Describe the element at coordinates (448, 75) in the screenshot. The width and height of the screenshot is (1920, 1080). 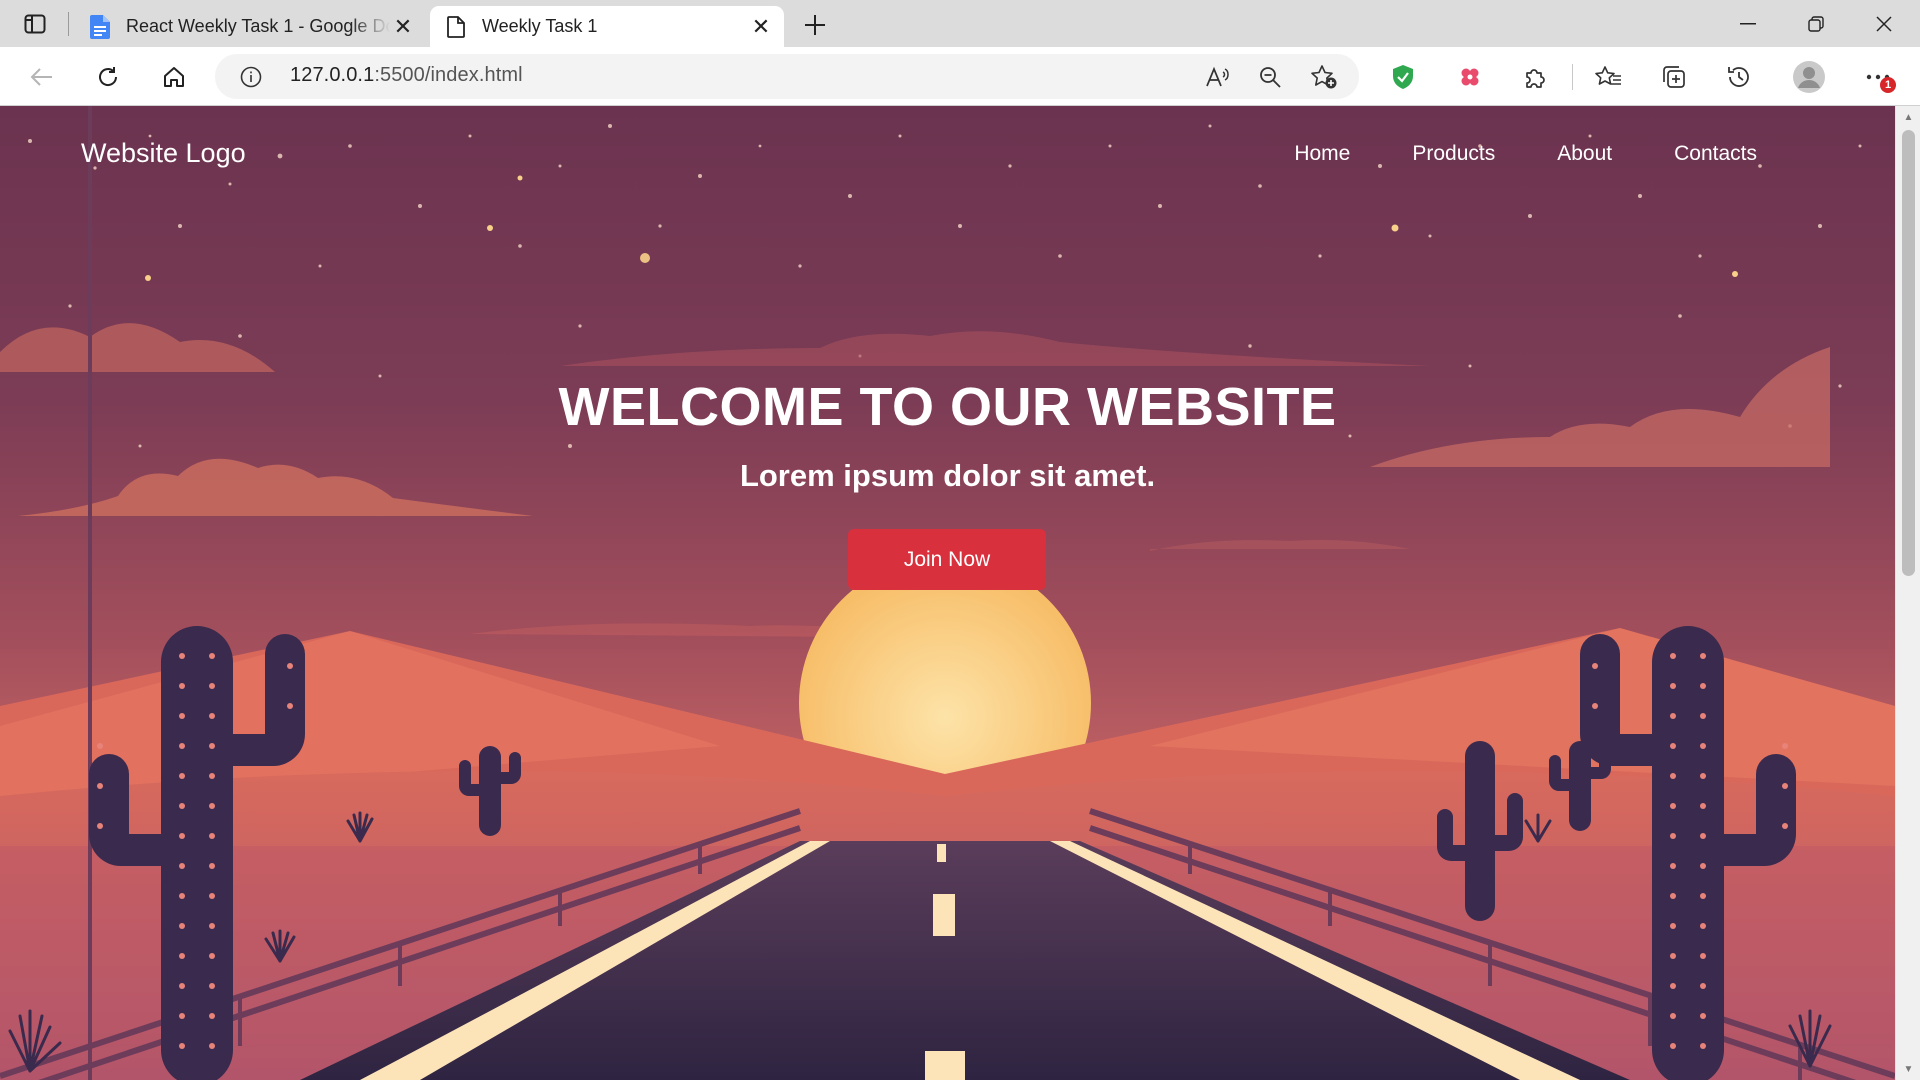
I see `url-path: :5500/index.html` at that location.